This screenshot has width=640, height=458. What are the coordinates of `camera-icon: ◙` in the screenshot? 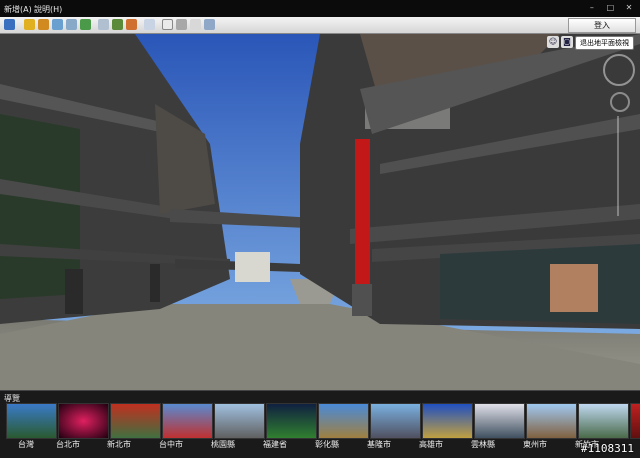 It's located at (567, 42).